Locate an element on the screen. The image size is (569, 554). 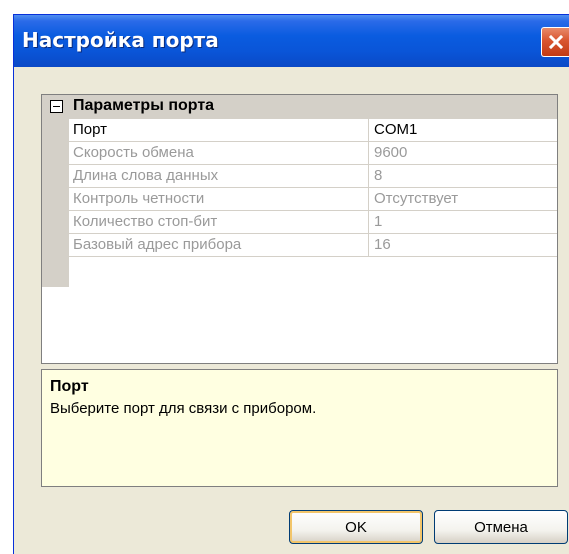
property-name: Количество стоп-бит is located at coordinates (219, 222).